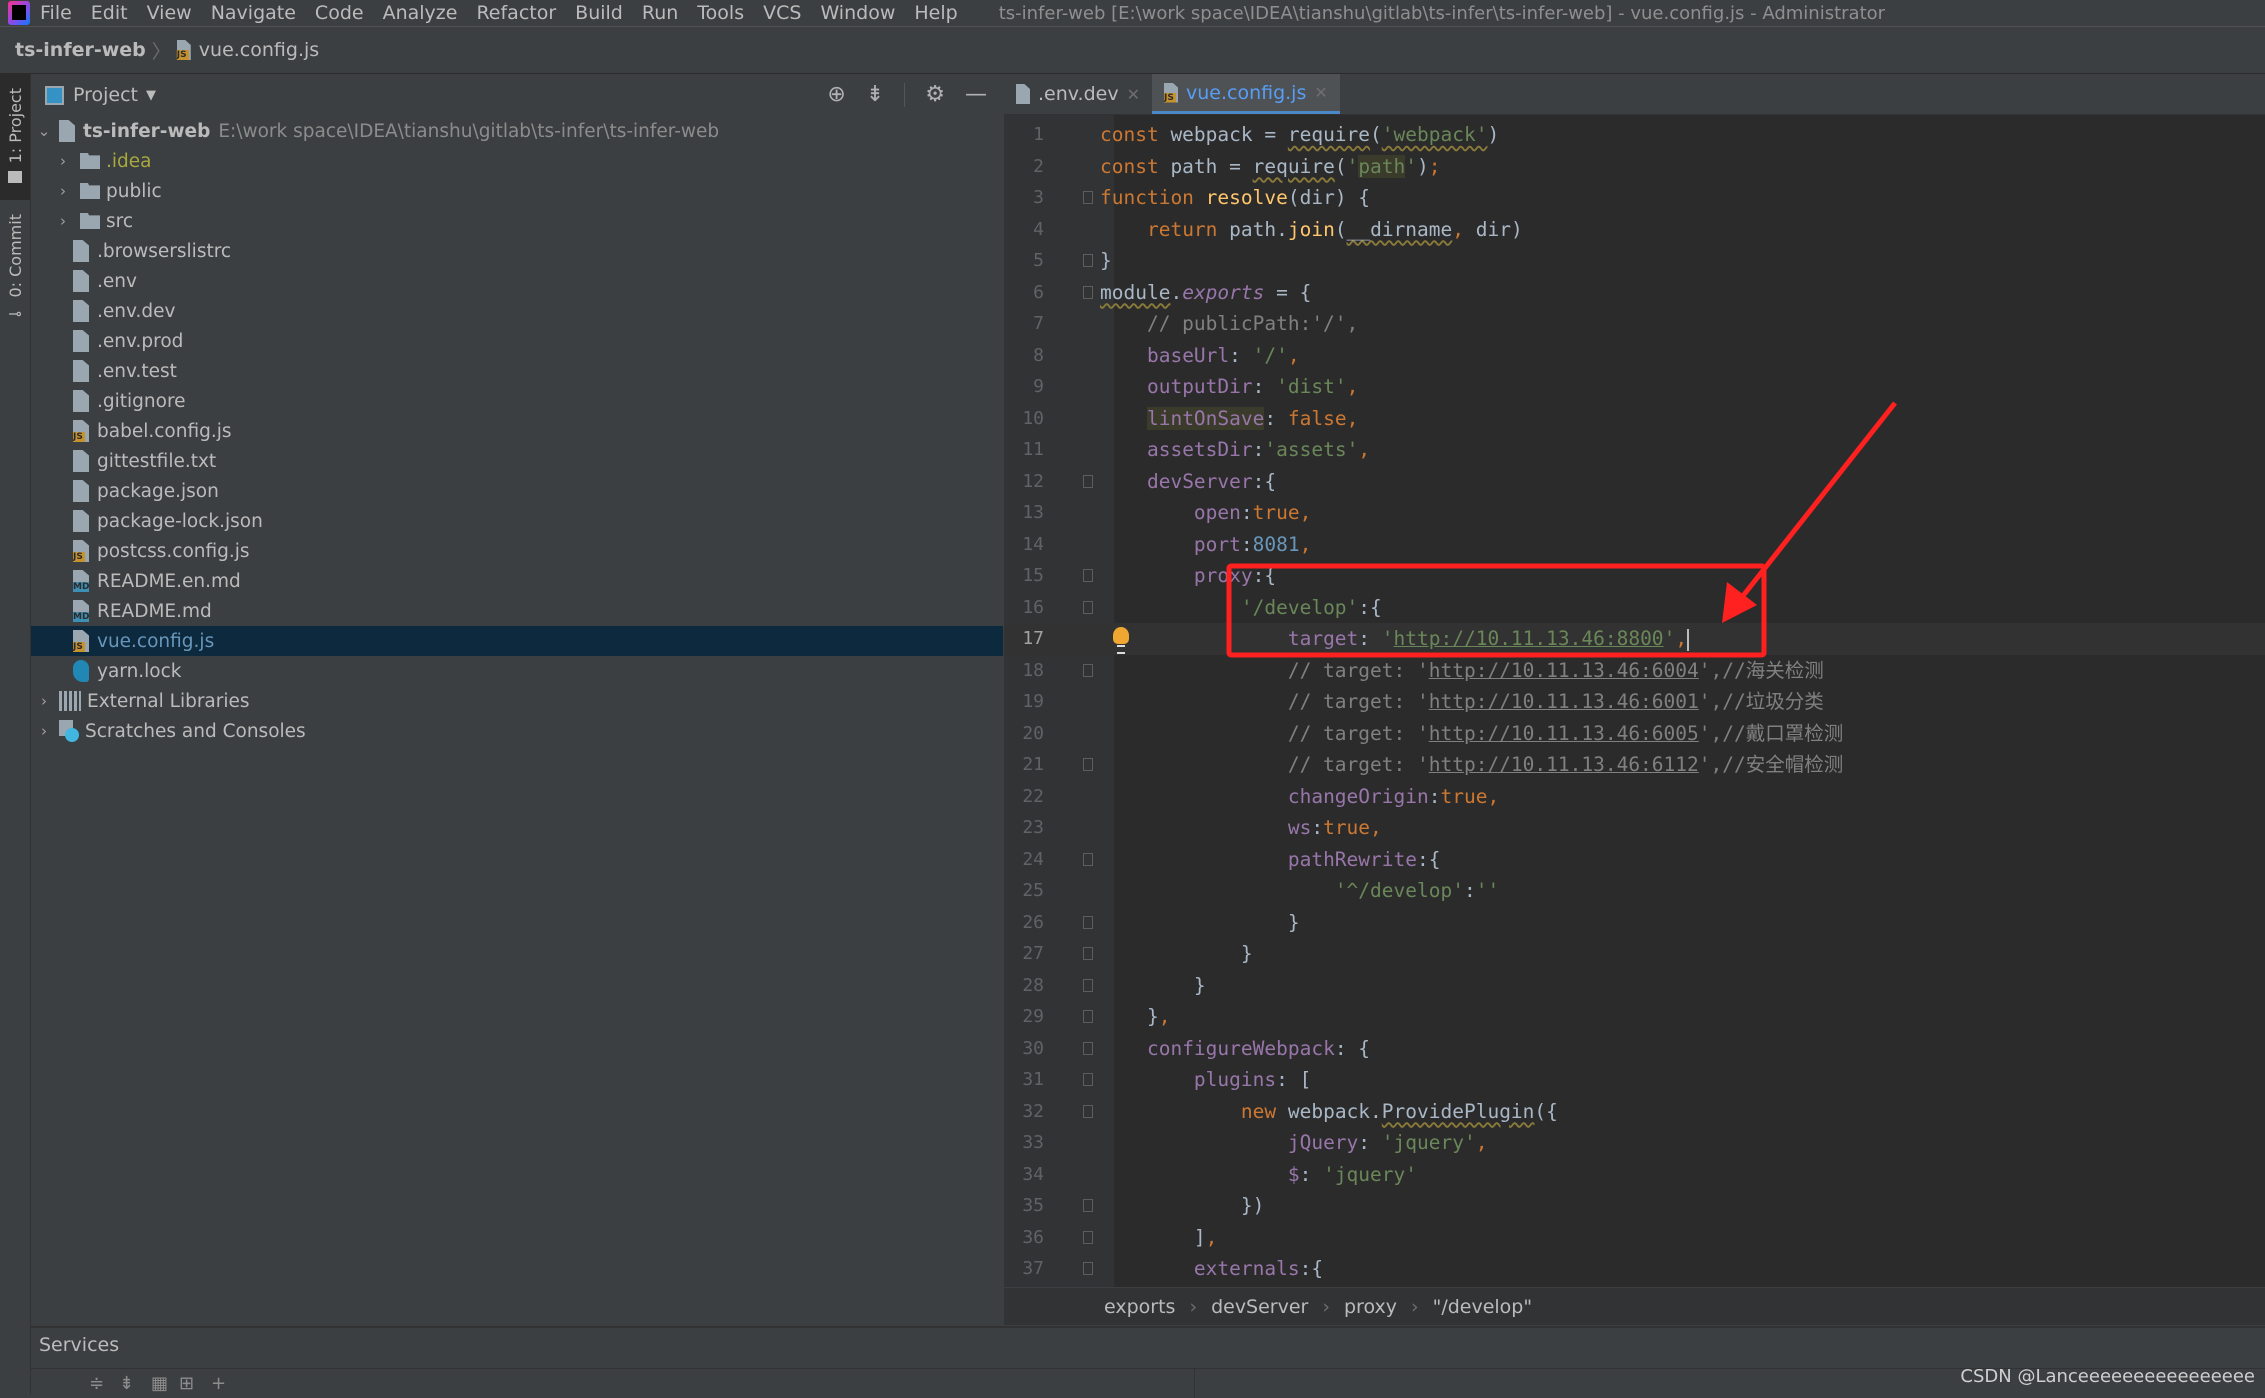 This screenshot has height=1398, width=2265. What do you see at coordinates (517, 671) in the screenshot?
I see `tree-item-yarn-lock: yarn.lock` at bounding box center [517, 671].